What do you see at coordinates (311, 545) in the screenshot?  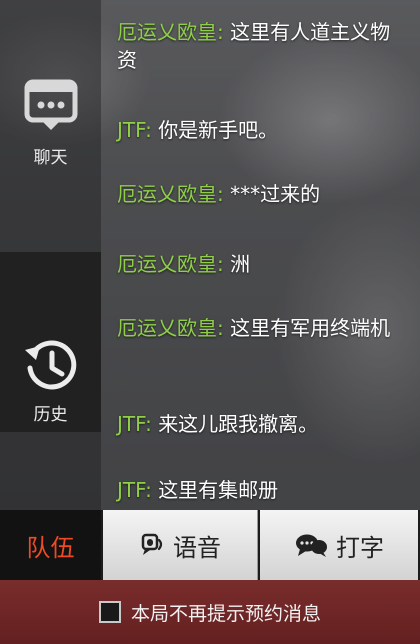 I see `keyboard-chat-icon` at bounding box center [311, 545].